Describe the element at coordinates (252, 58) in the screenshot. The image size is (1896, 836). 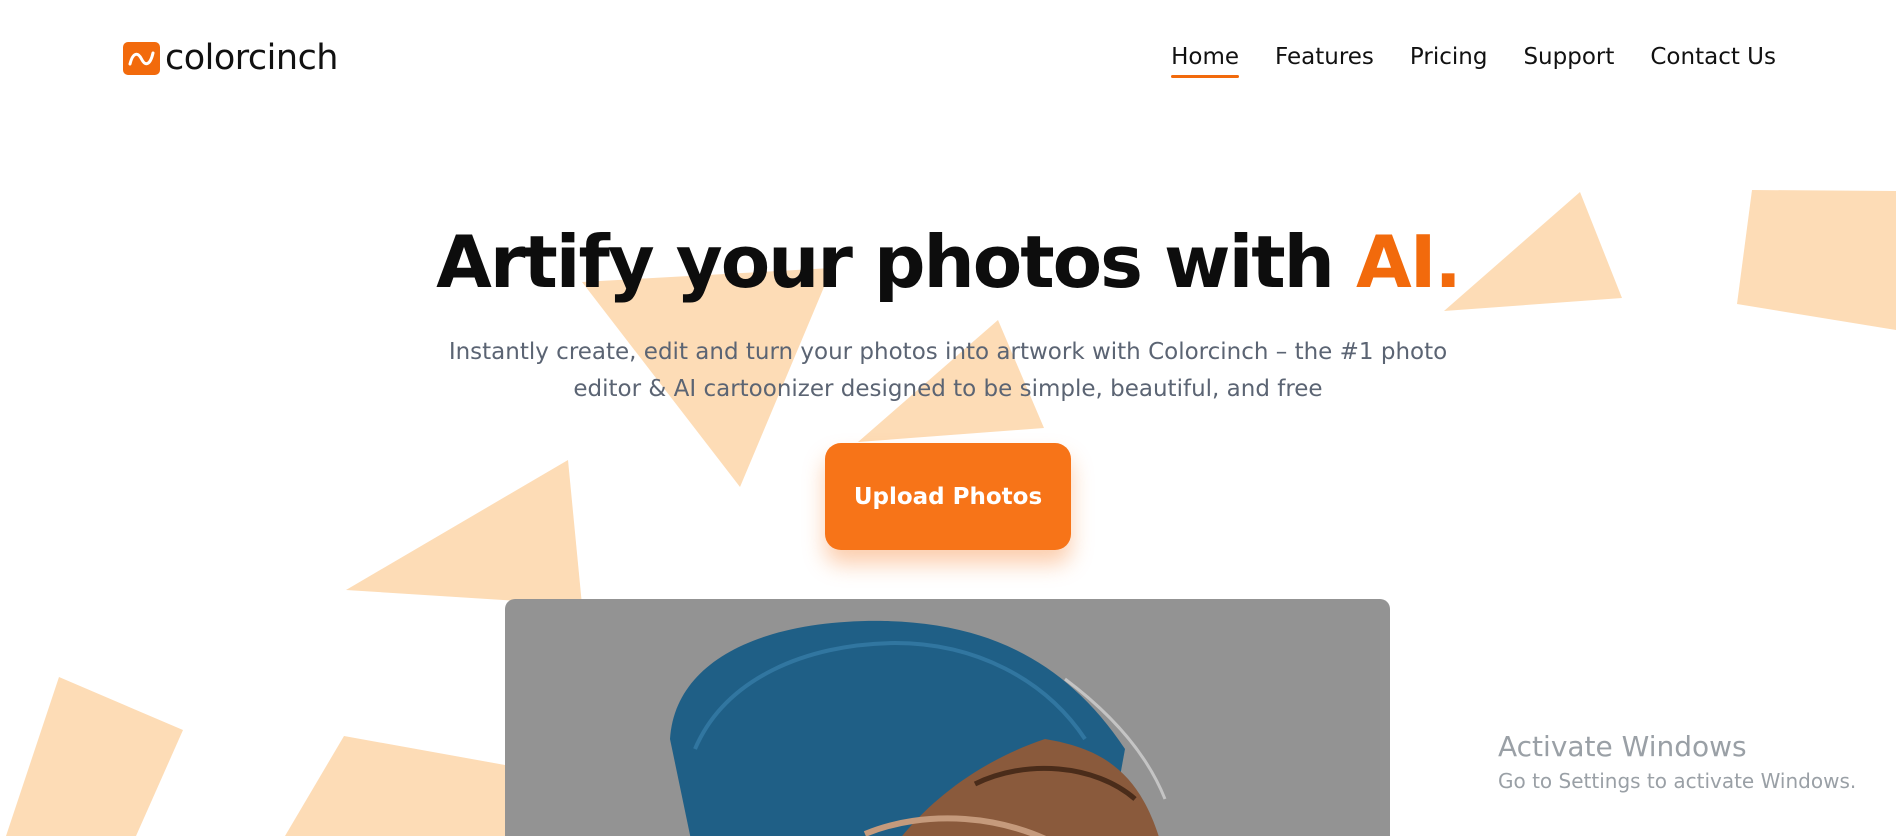
I see `brand-name: colorcinch` at that location.